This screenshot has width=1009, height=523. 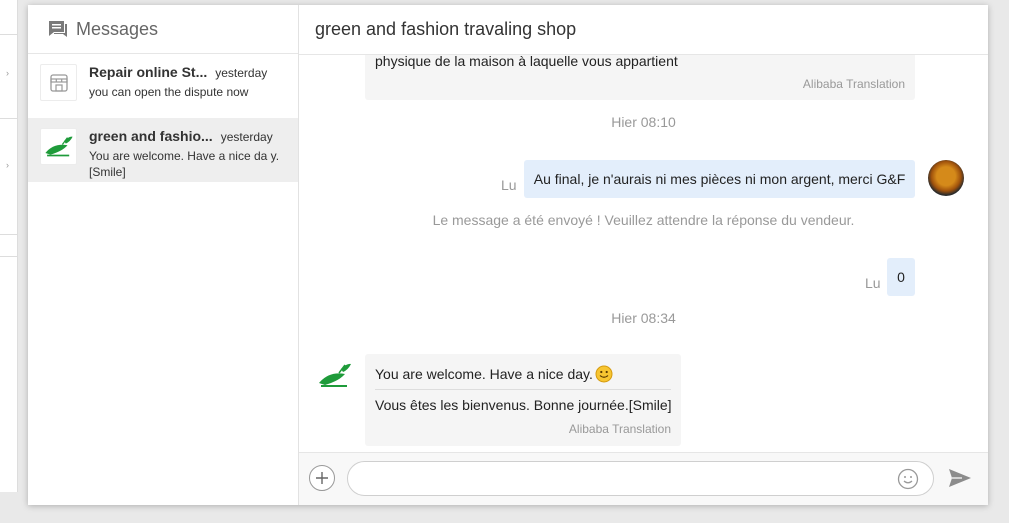 What do you see at coordinates (58, 82) in the screenshot?
I see `store-icon` at bounding box center [58, 82].